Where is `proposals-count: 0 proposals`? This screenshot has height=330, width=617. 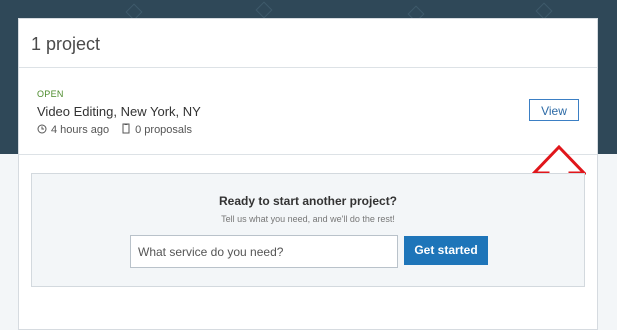
proposals-count: 0 proposals is located at coordinates (163, 130).